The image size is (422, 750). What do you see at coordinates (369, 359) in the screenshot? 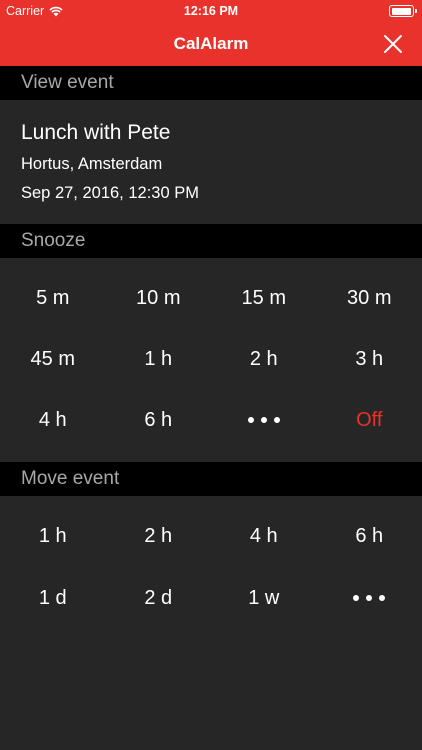
I see `snooze-option-3h: 3 h` at bounding box center [369, 359].